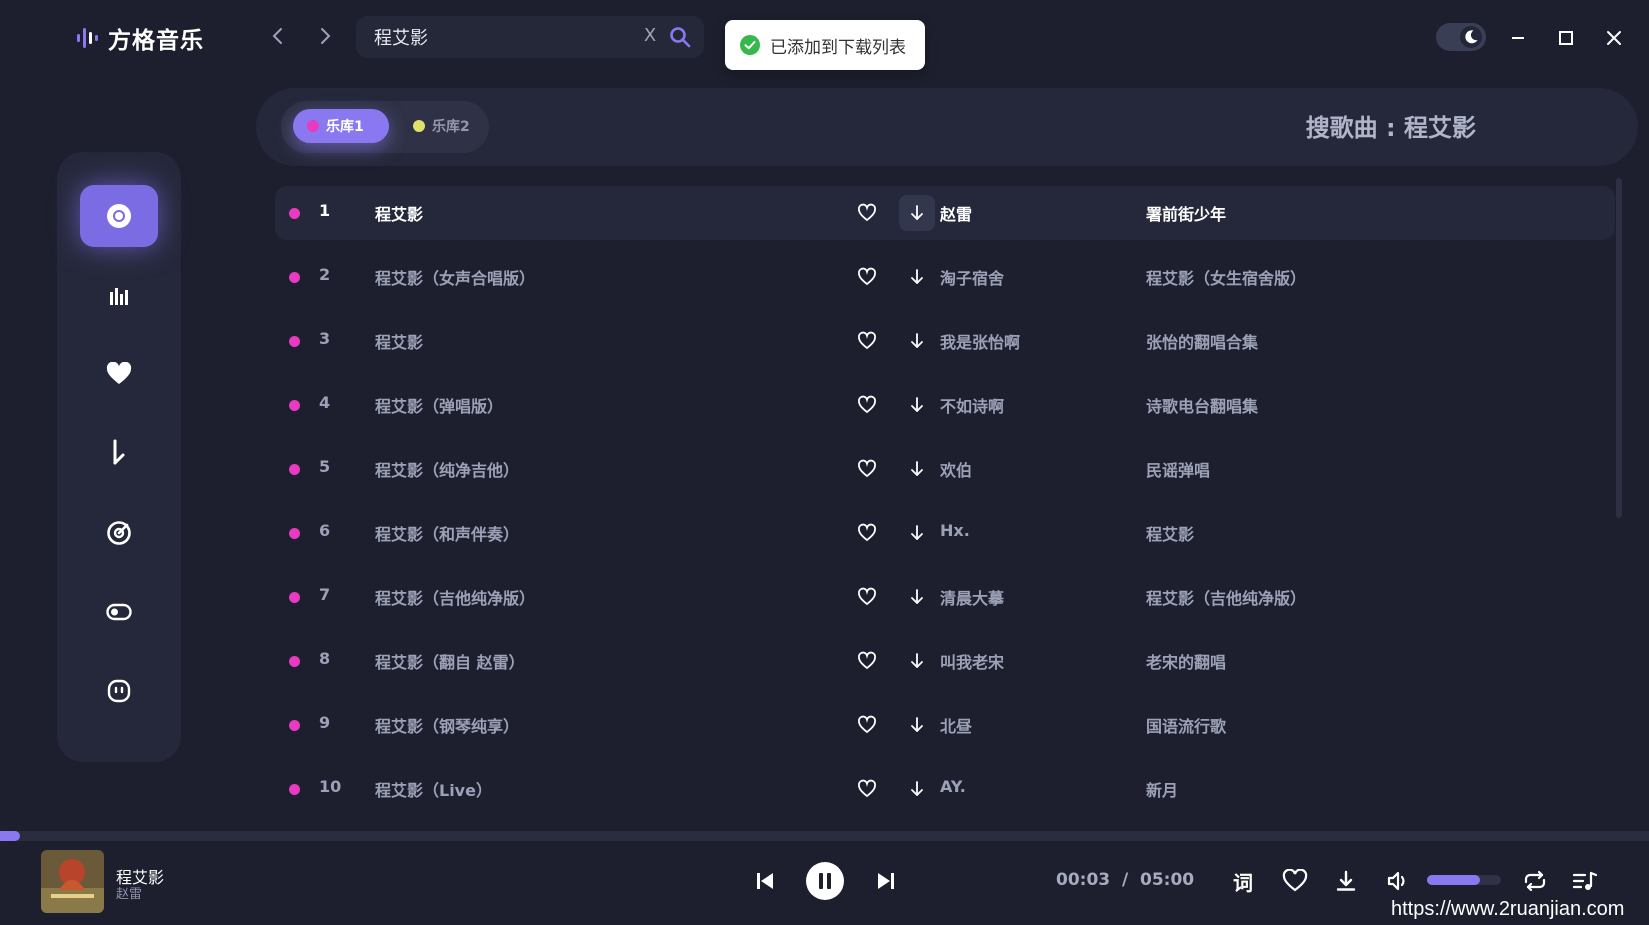  What do you see at coordinates (119, 612) in the screenshot?
I see `sidebar-item-settings` at bounding box center [119, 612].